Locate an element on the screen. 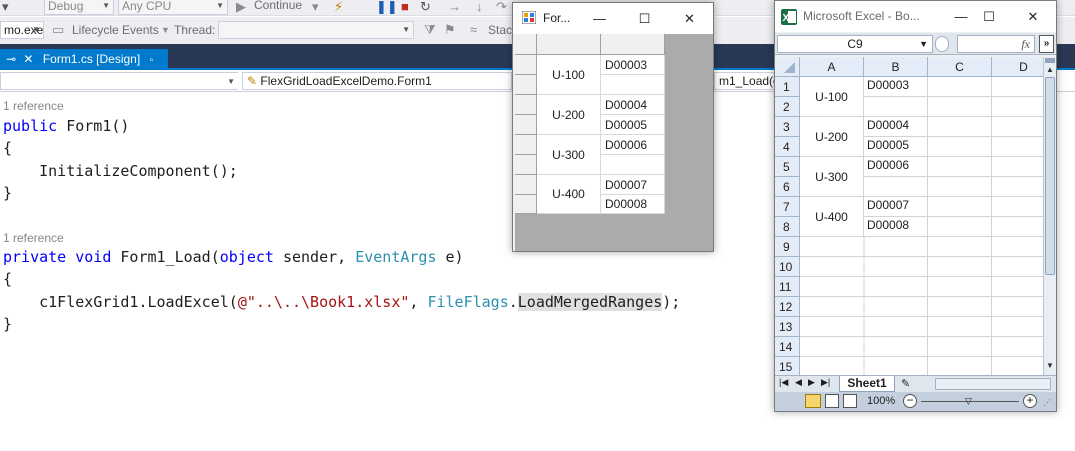  sheet-tabs-bar: |◀ ◀ ▶ ▶| Sheet1 ✎ is located at coordinates (915, 383).